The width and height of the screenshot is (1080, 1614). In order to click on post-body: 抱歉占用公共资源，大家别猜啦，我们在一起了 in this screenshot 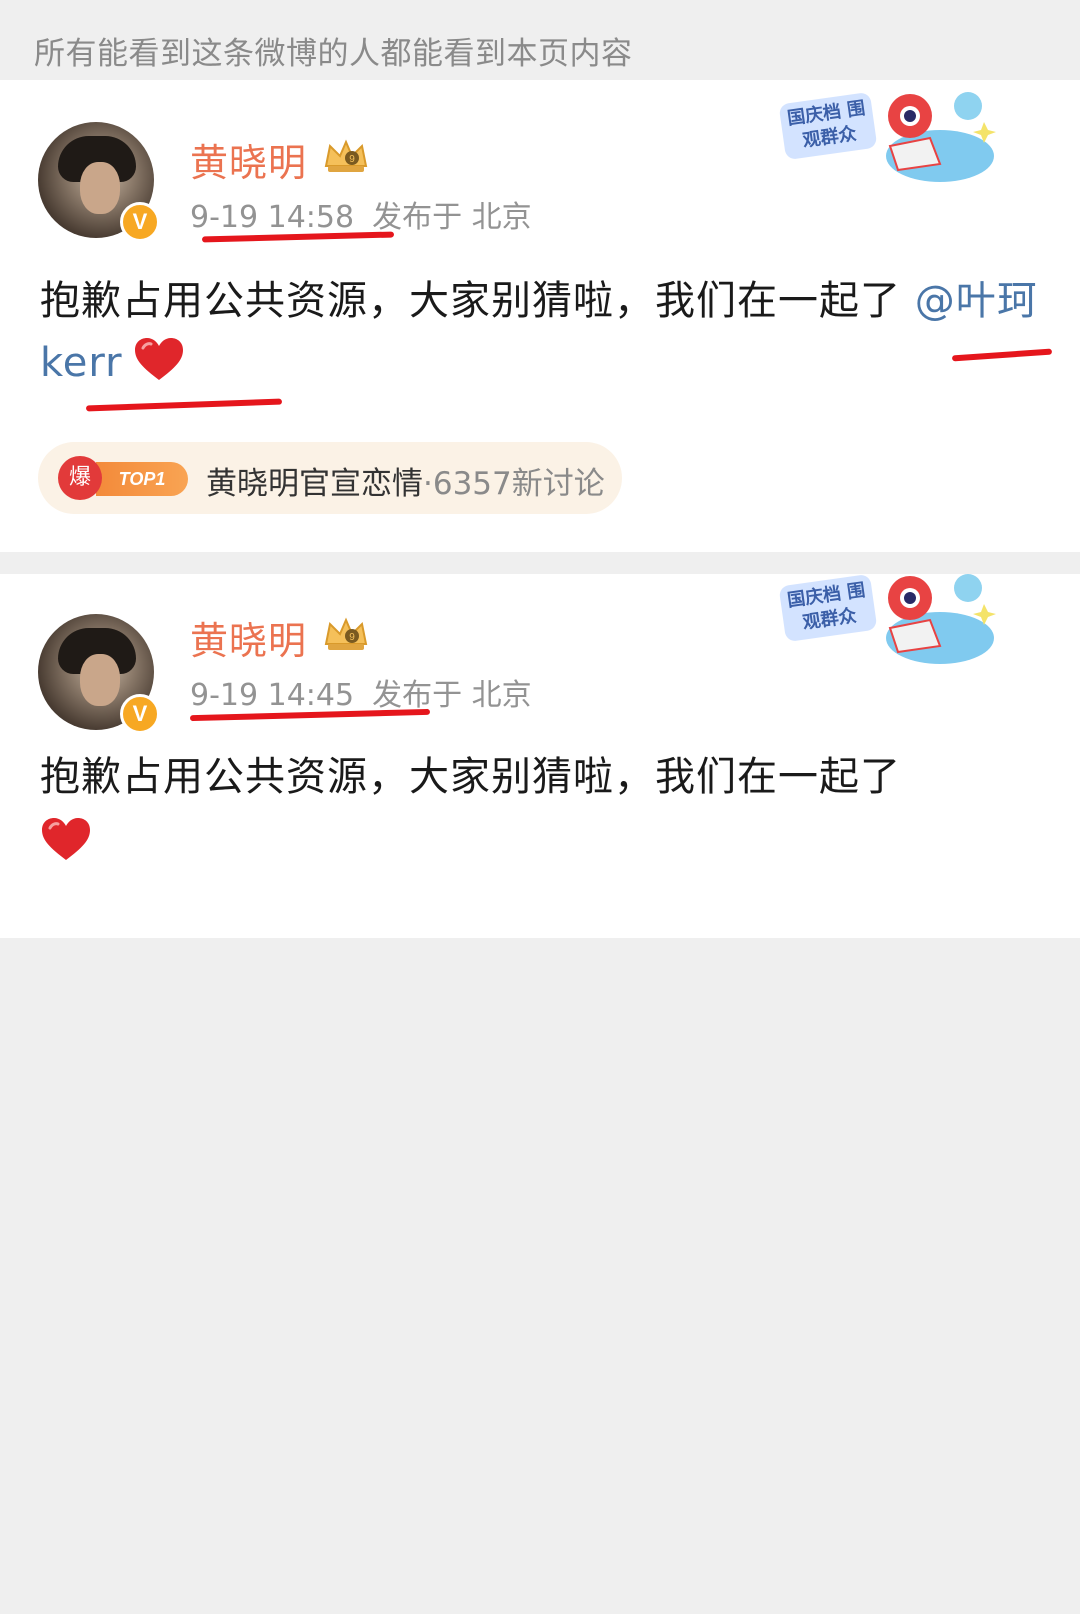, I will do `click(540, 810)`.